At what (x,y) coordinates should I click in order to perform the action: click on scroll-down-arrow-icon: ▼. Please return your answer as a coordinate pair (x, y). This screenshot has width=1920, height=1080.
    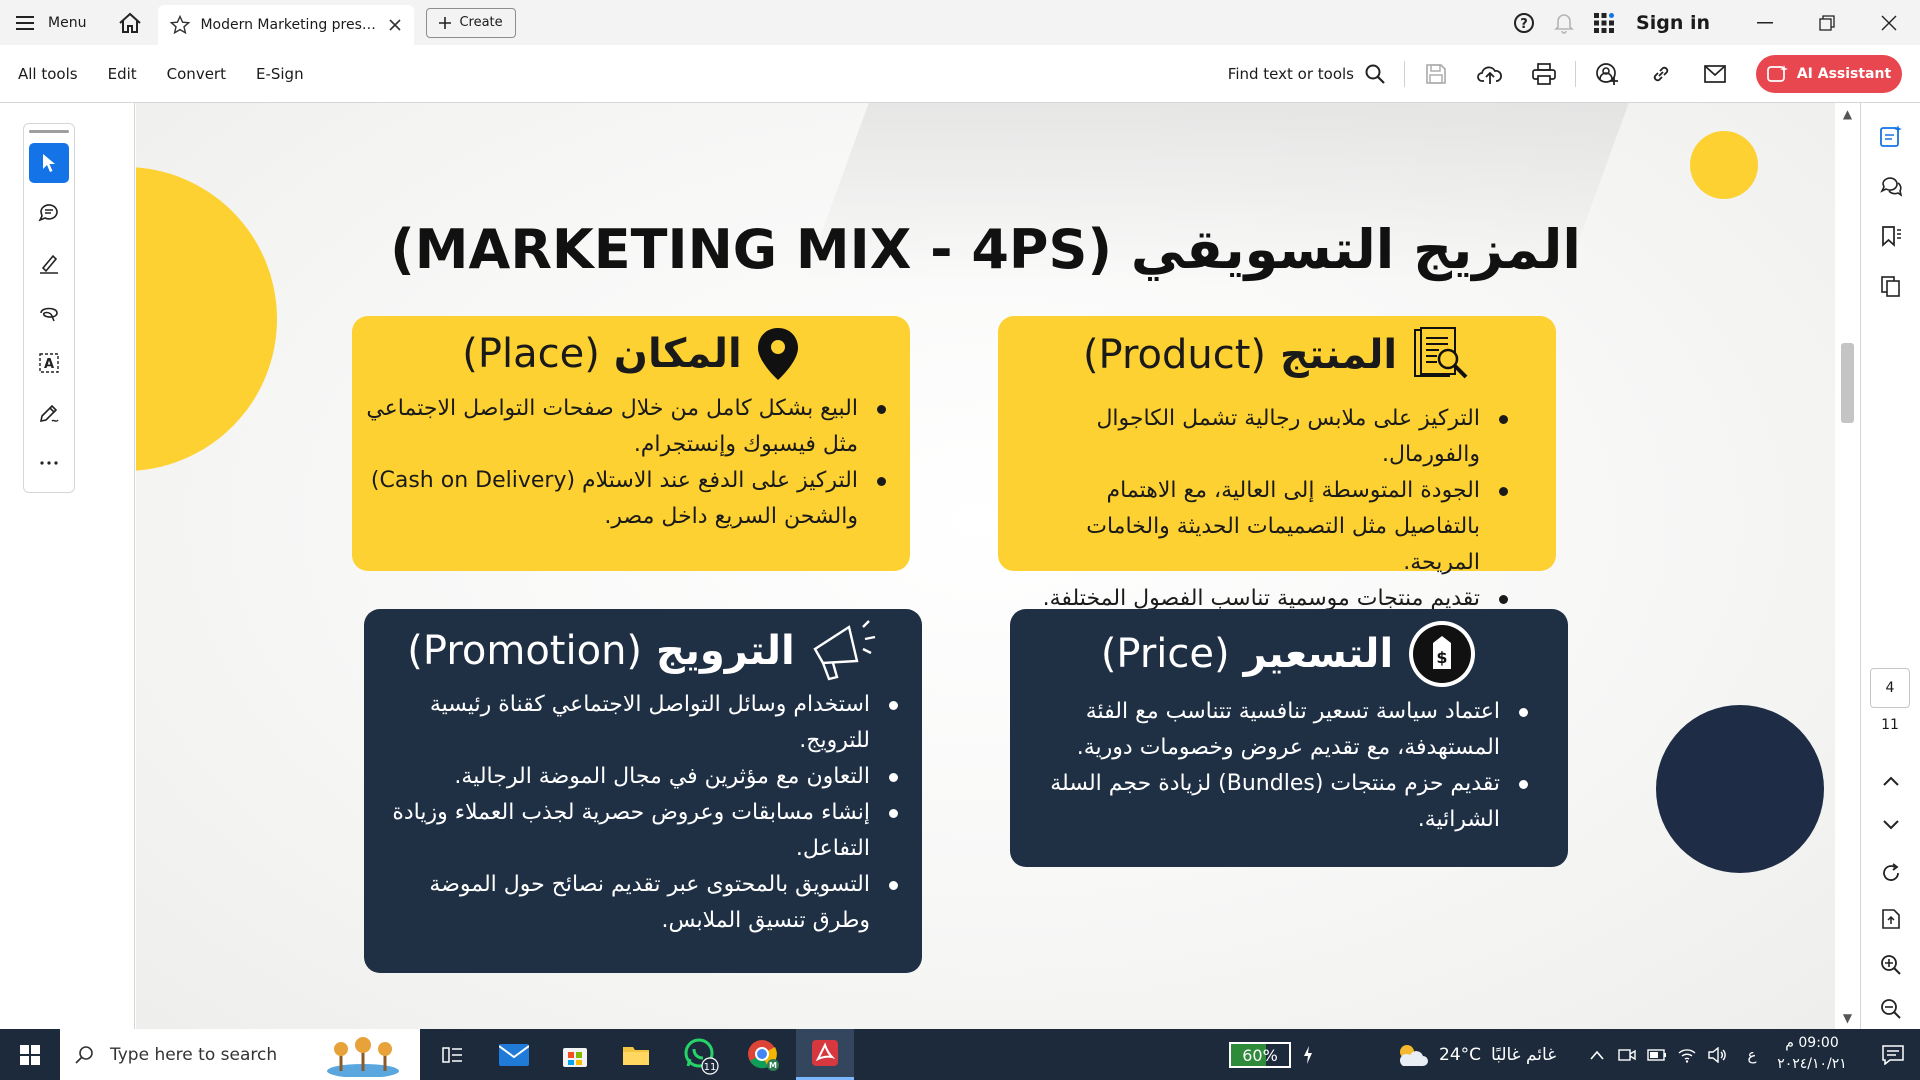
    Looking at the image, I should click on (1847, 1018).